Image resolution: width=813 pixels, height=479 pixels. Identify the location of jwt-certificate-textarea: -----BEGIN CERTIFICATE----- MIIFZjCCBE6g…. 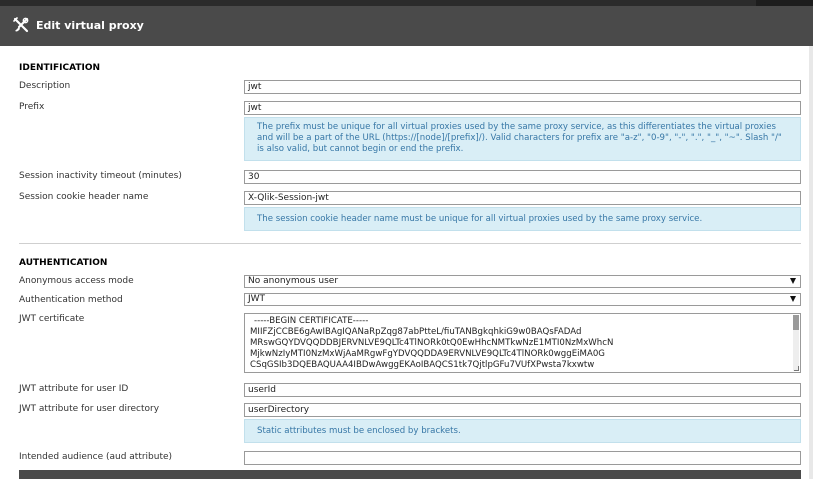
(522, 343).